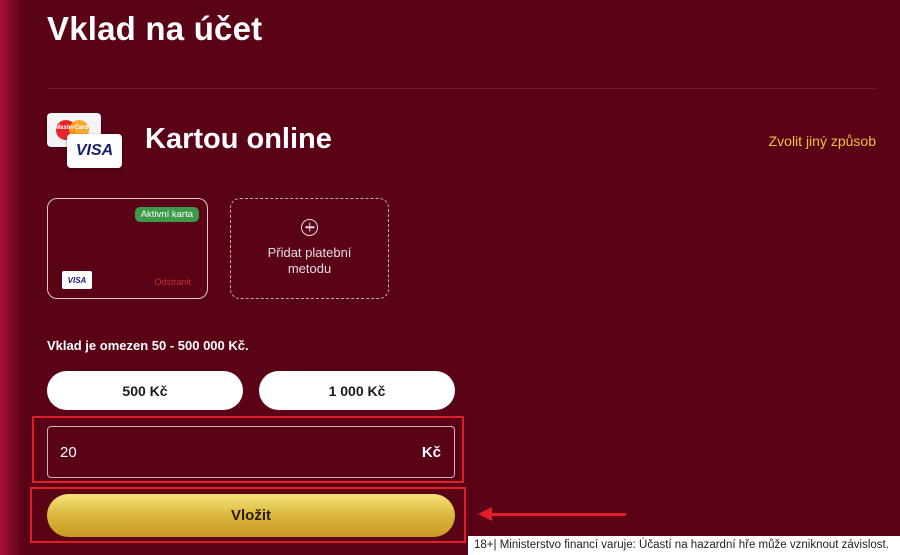 Image resolution: width=900 pixels, height=555 pixels. Describe the element at coordinates (127, 248) in the screenshot. I see `saved-card-tile: Aktivní karta VISA Odstranit` at that location.